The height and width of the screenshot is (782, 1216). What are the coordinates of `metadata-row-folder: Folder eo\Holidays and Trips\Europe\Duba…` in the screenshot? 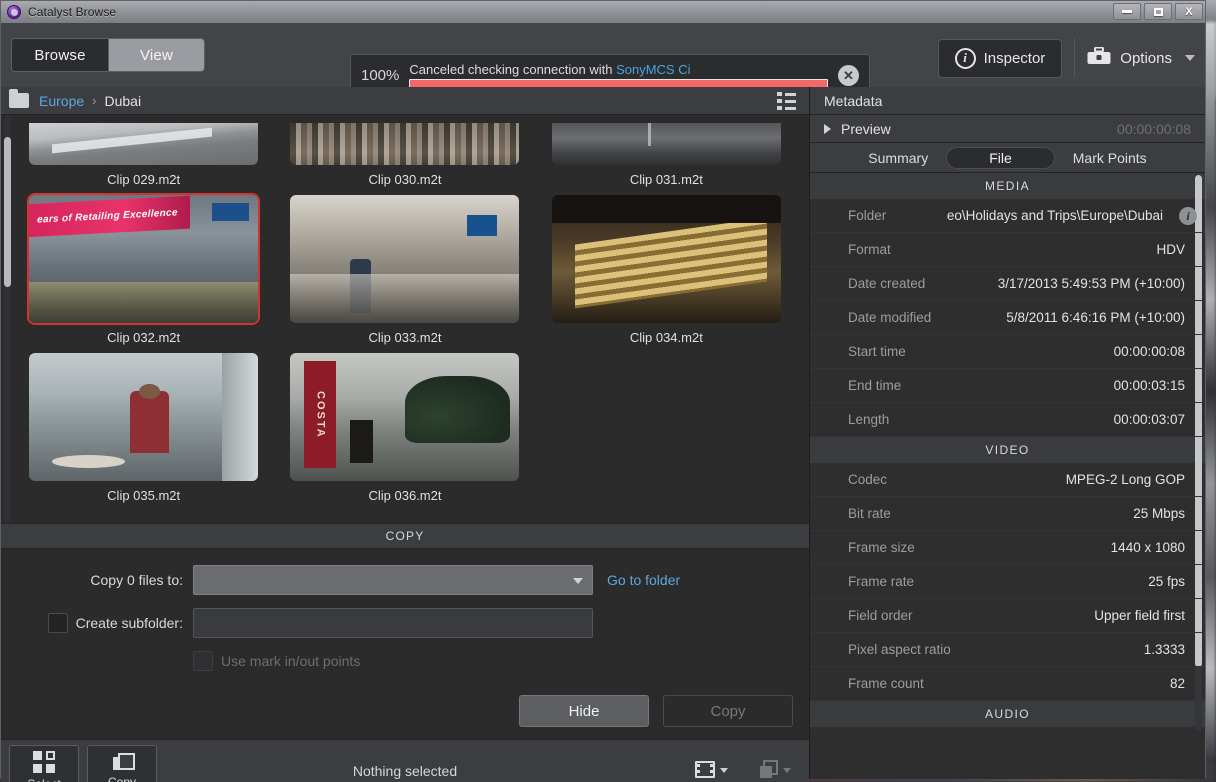 It's located at (1007, 216).